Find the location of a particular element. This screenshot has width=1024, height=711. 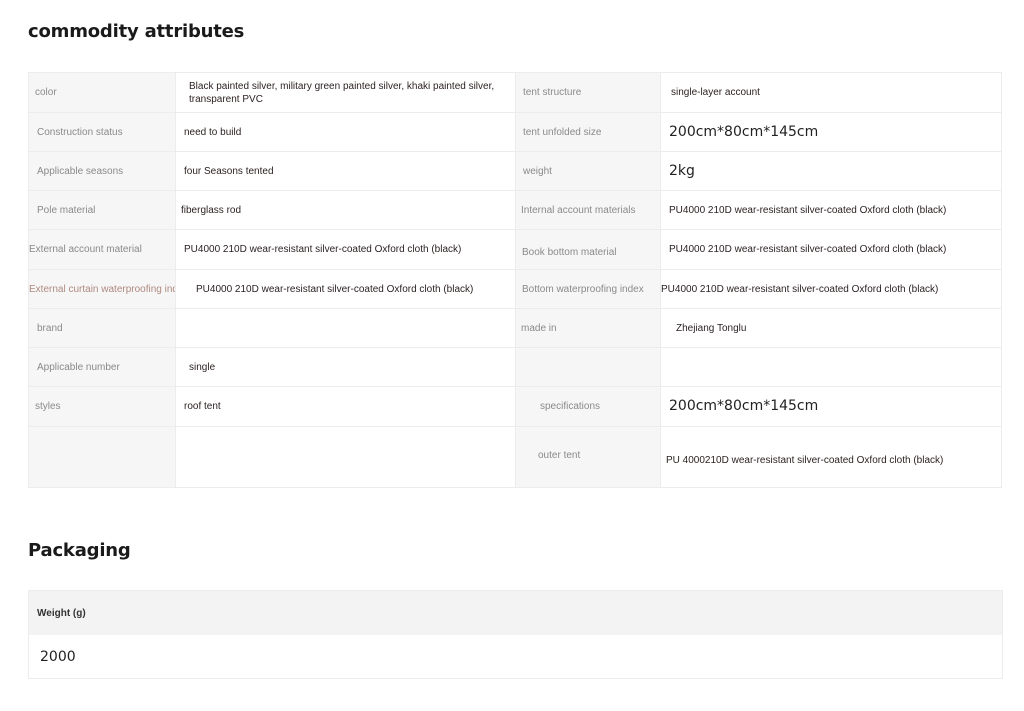

attr-value: single-layer account is located at coordinates (831, 92).